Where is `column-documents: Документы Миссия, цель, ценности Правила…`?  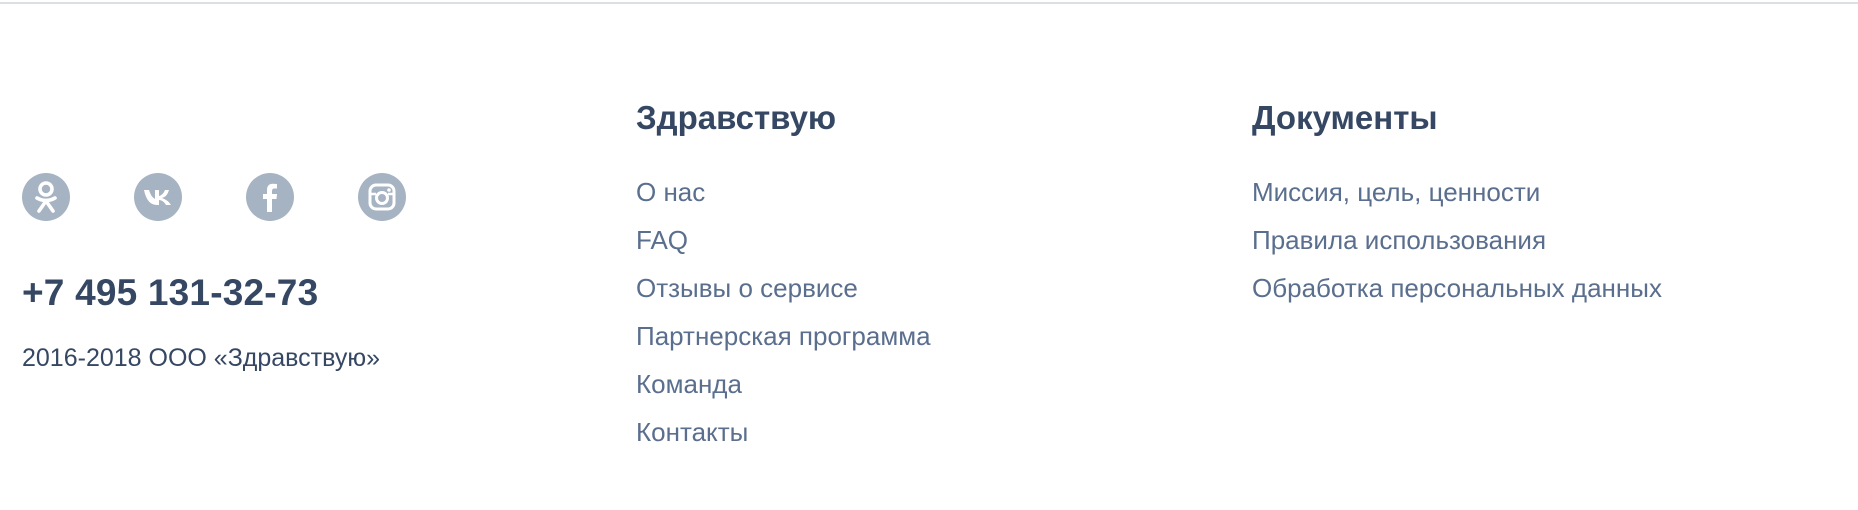
column-documents: Документы Миссия, цель, ценности Правила… is located at coordinates (1457, 205).